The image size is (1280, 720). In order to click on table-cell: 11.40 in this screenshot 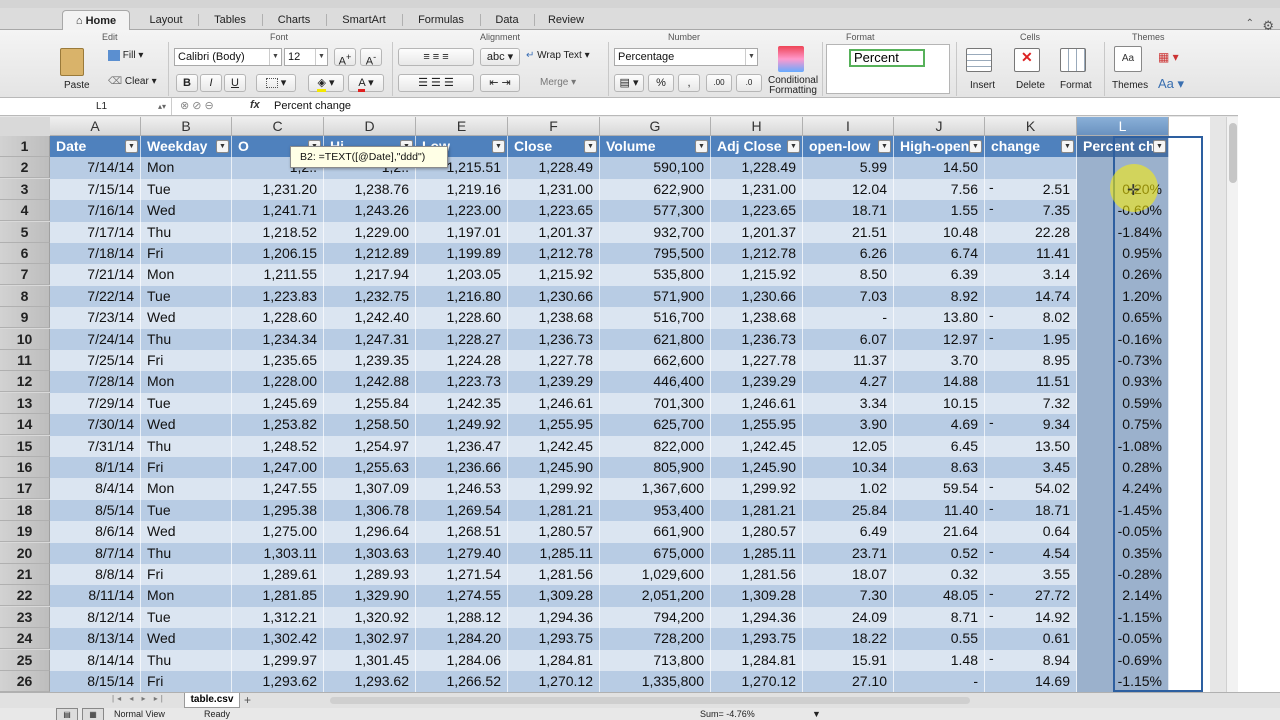, I will do `click(939, 510)`.